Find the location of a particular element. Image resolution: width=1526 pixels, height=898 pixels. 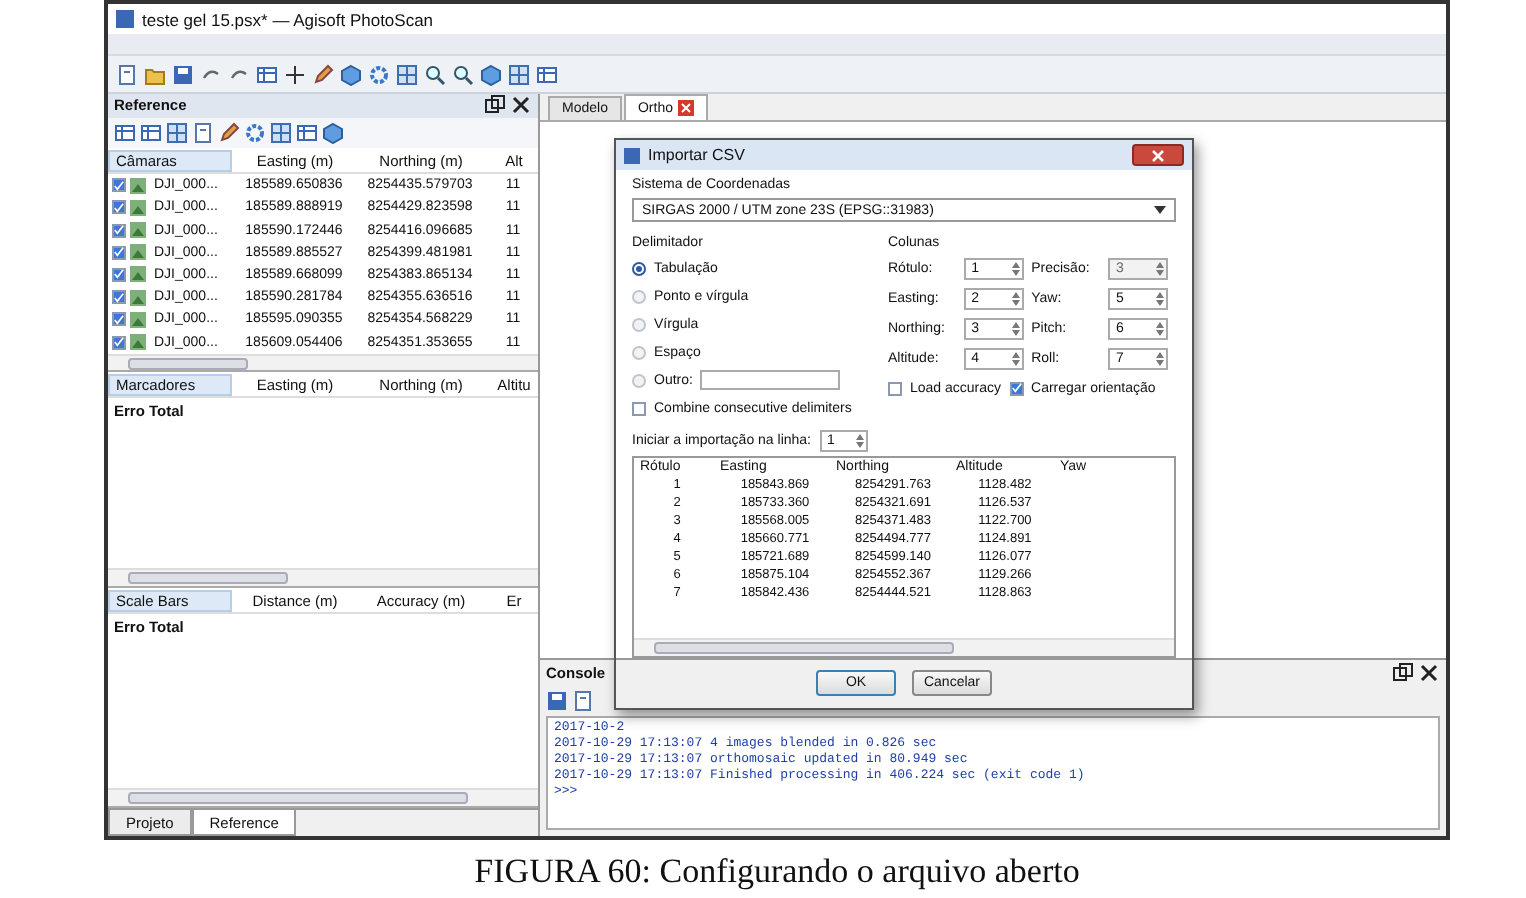

dialog-title: Importar CSV is located at coordinates (697, 155).